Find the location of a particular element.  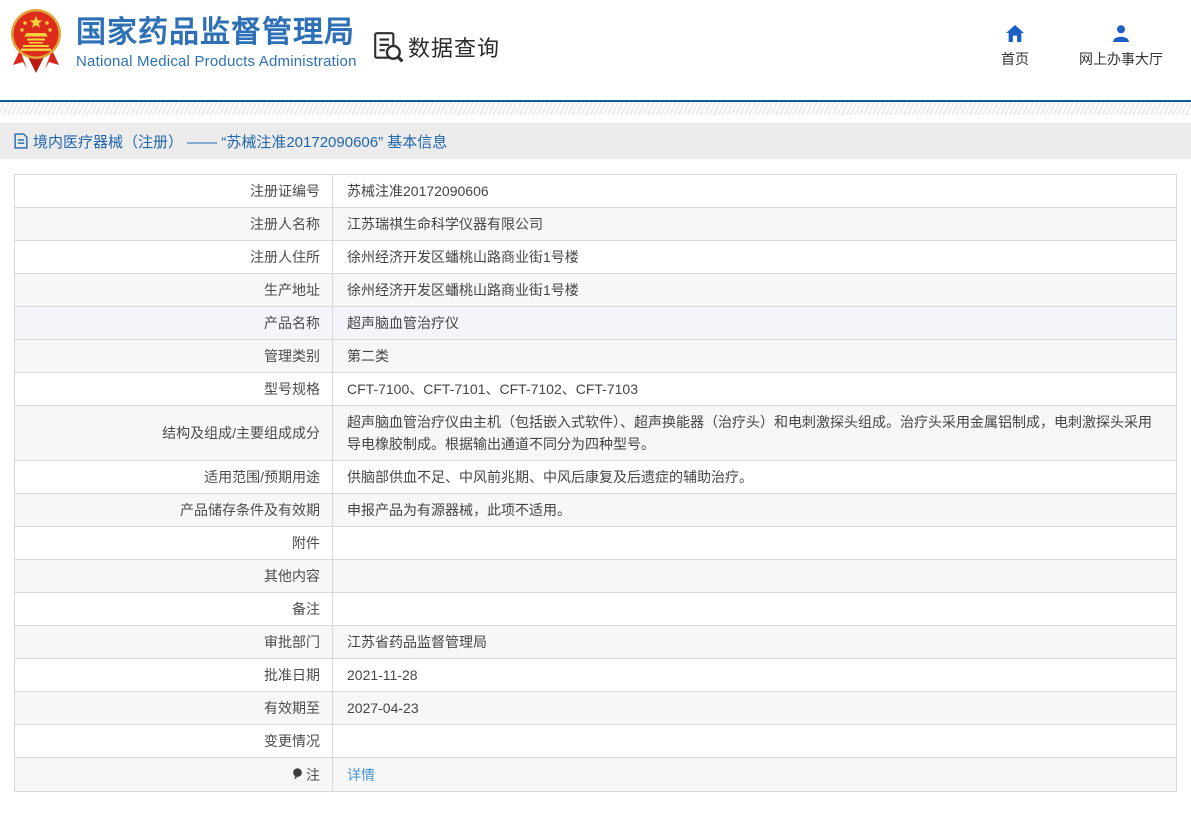

table-row: 其他内容 is located at coordinates (595, 576).